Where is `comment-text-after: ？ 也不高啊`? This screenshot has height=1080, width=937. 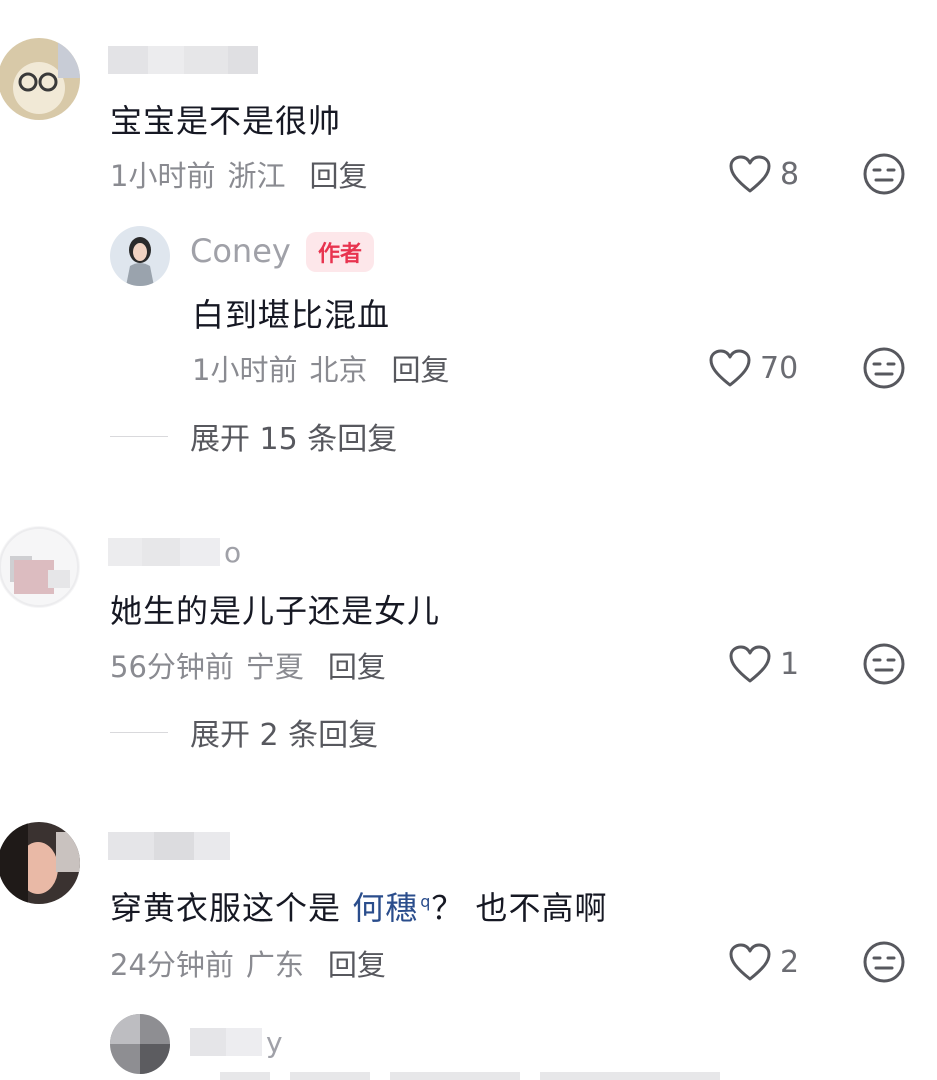 comment-text-after: ？ 也不高啊 is located at coordinates (519, 908).